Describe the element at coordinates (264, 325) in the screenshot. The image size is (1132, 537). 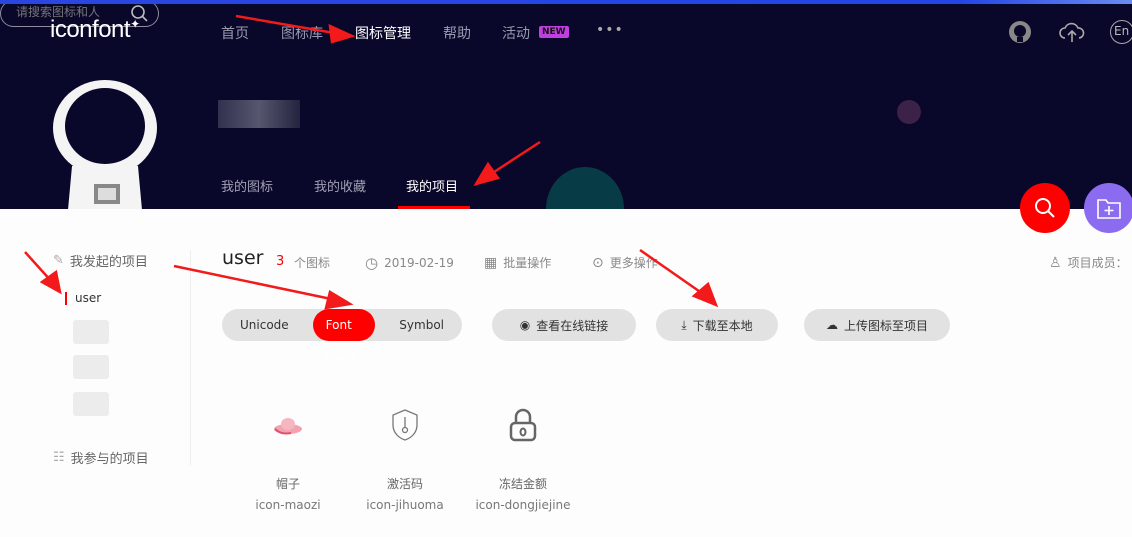
I see `mode-unicode: Unicode` at that location.